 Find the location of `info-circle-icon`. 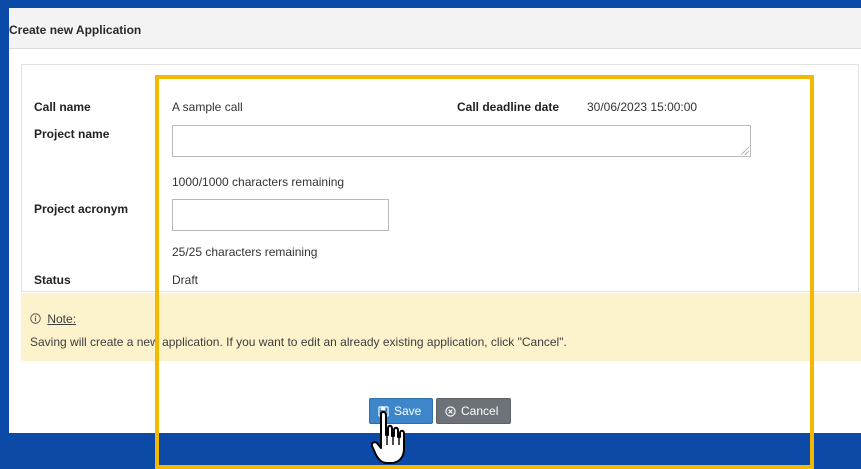

info-circle-icon is located at coordinates (35, 318).